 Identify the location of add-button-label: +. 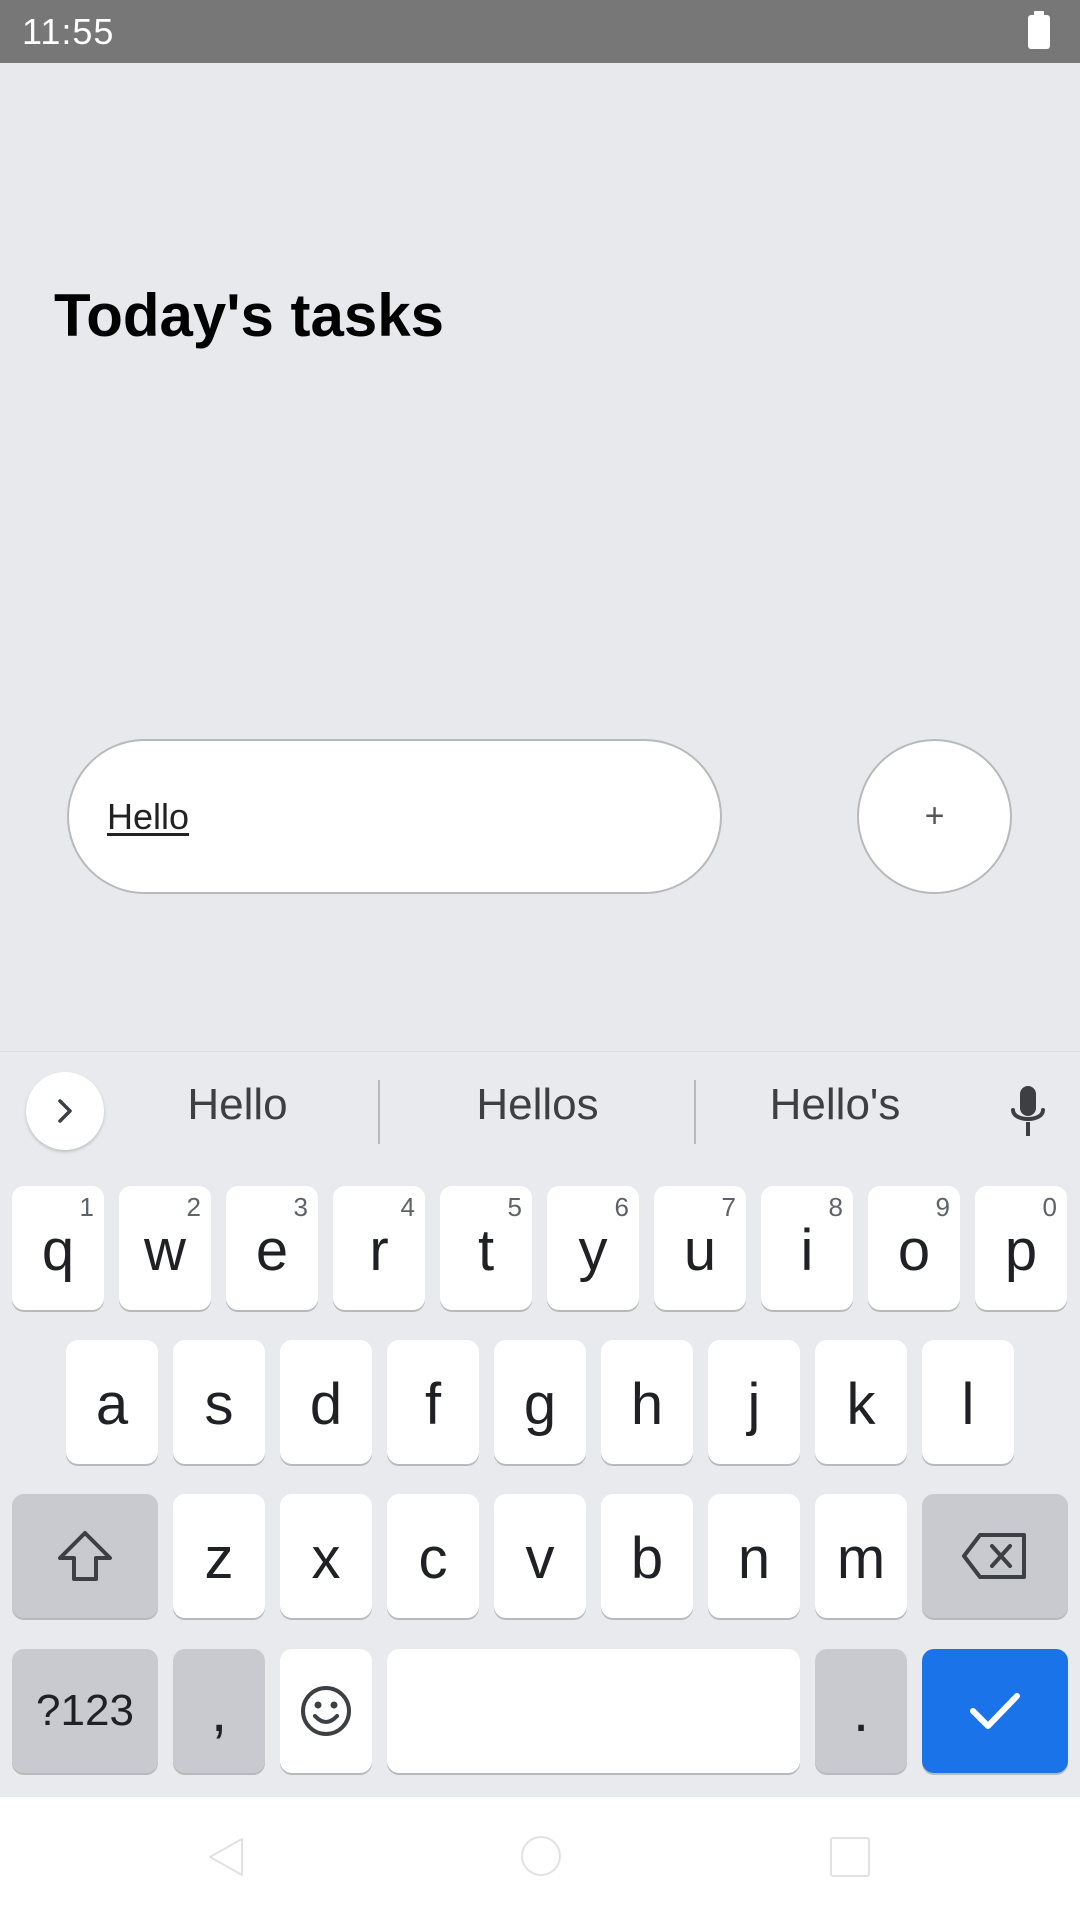
(934, 816).